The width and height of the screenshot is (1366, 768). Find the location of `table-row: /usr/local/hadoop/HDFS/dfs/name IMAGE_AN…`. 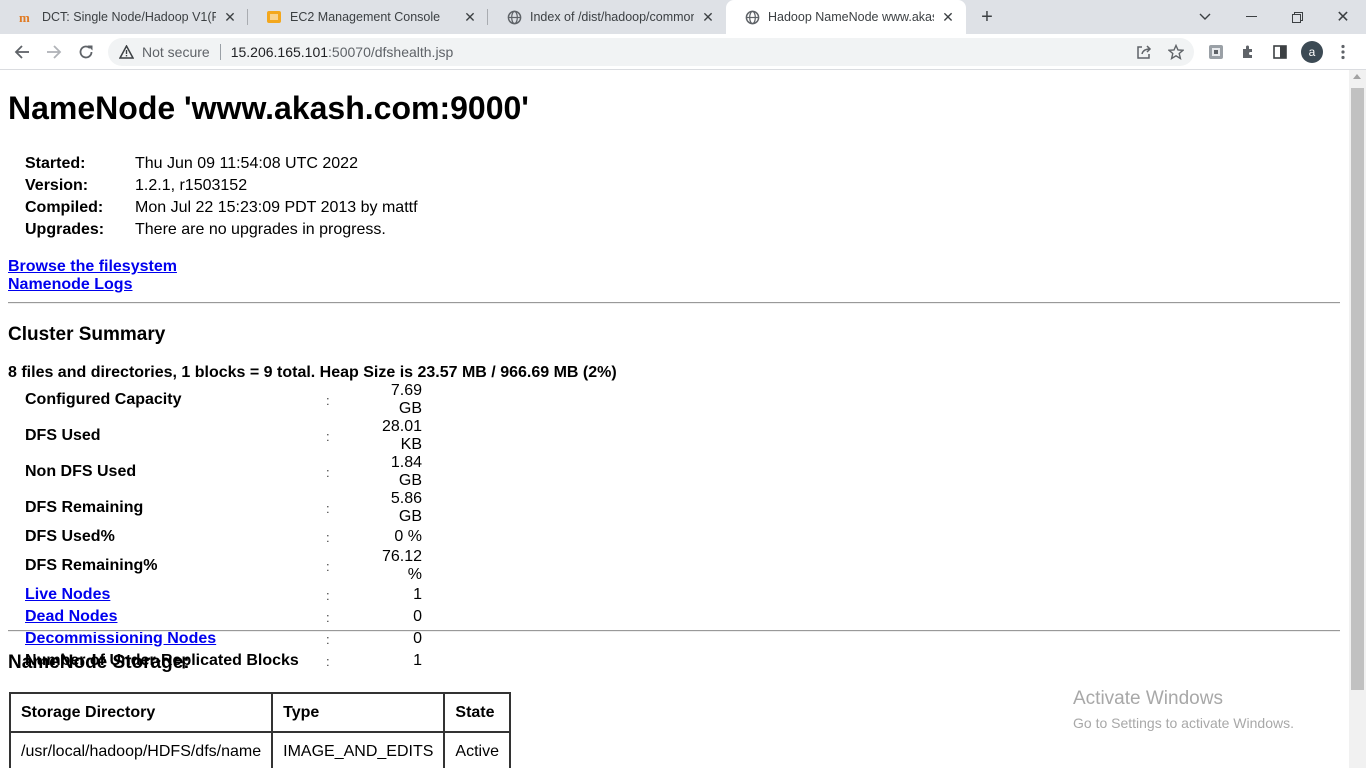

table-row: /usr/local/hadoop/HDFS/dfs/name IMAGE_AN… is located at coordinates (260, 749).